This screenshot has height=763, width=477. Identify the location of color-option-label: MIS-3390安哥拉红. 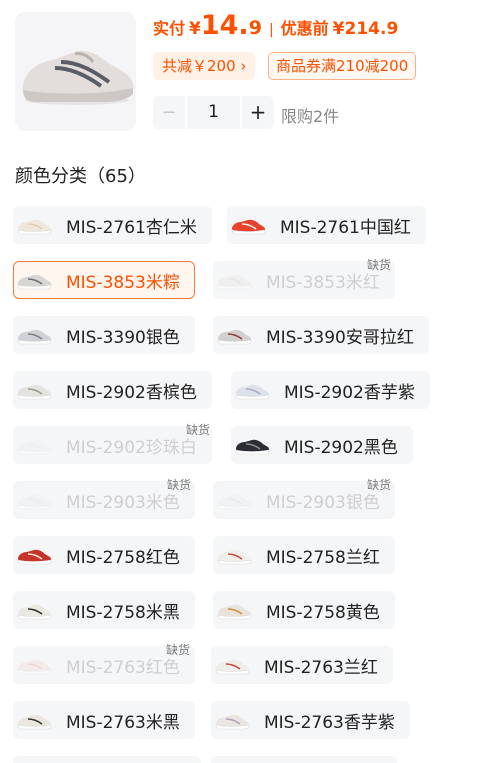
(340, 337).